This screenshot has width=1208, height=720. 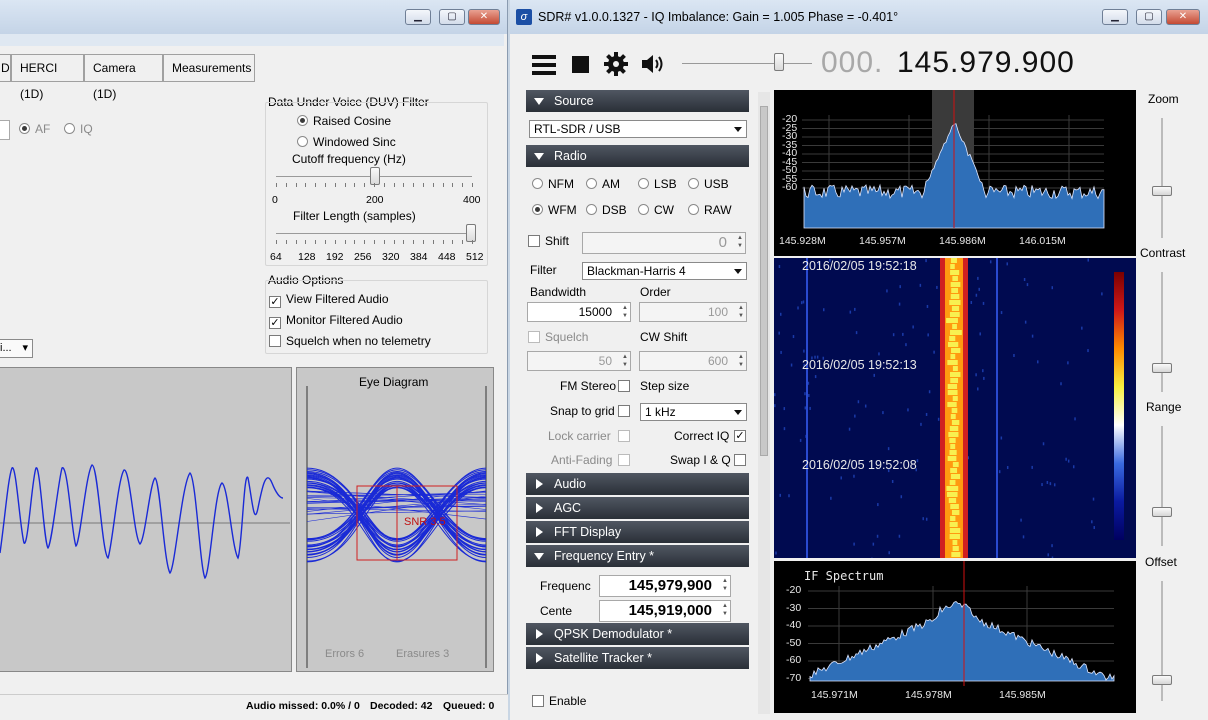 I want to click on frequency-display: 145.979.900, so click(x=986, y=63).